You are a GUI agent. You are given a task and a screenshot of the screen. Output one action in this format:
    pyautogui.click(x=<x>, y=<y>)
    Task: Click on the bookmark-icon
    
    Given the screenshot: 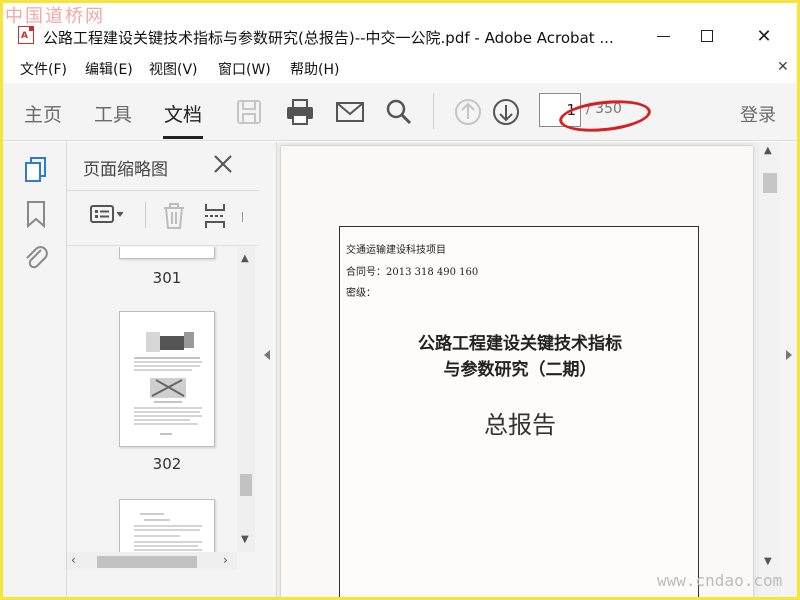 What is the action you would take?
    pyautogui.click(x=36, y=214)
    